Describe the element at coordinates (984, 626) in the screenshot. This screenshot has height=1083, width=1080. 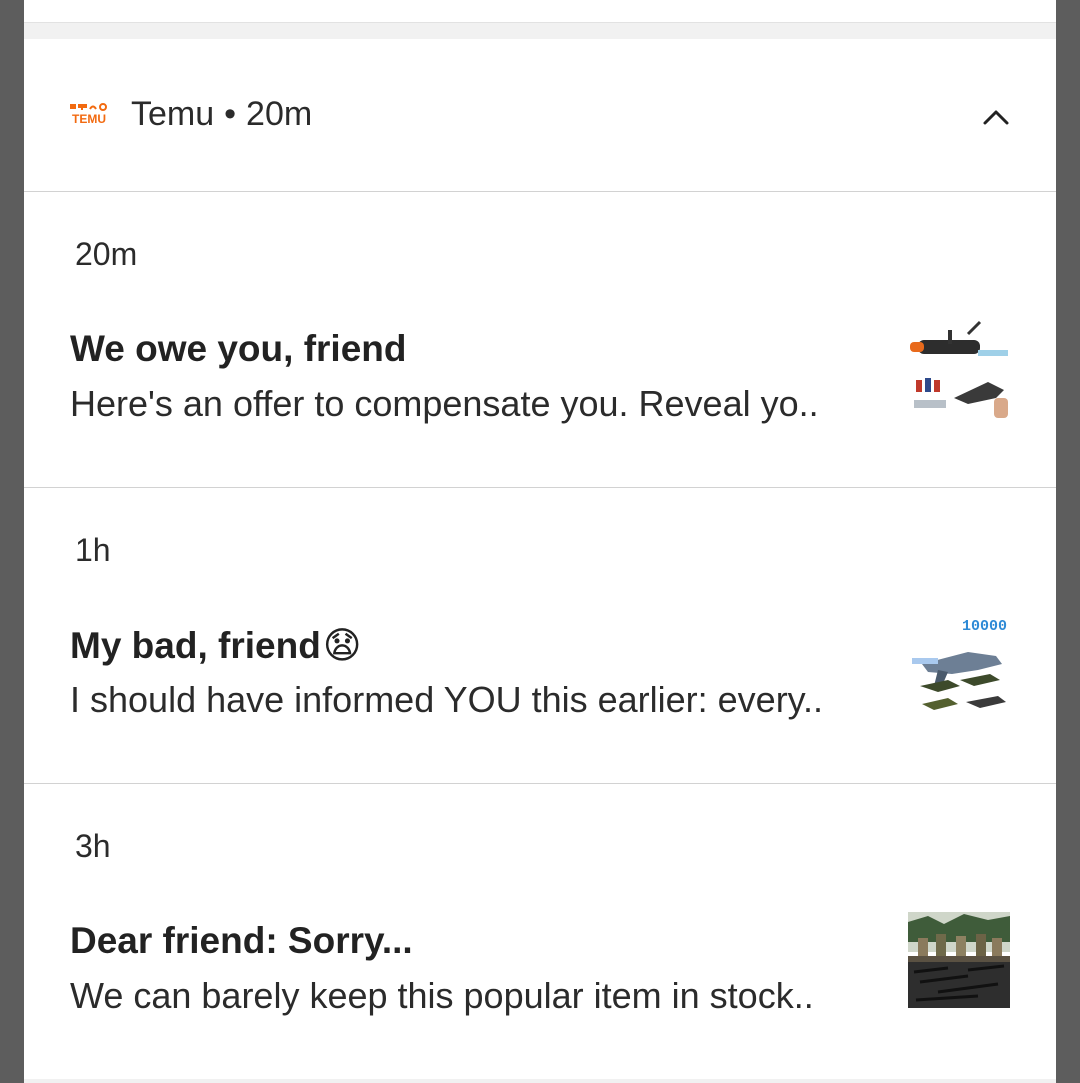
I see `thumb-label: 10000` at that location.